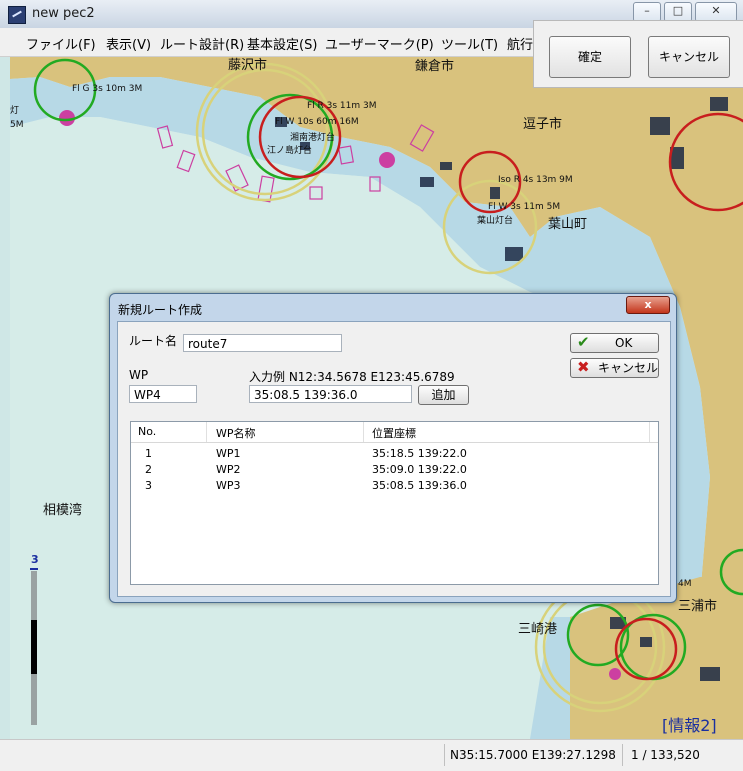 The height and width of the screenshot is (771, 743). Describe the element at coordinates (34, 569) in the screenshot. I see `scale-marker` at that location.